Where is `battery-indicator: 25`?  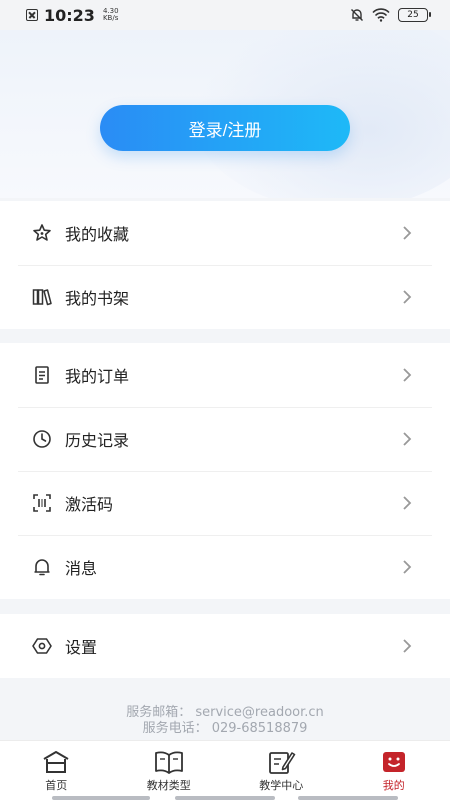 battery-indicator: 25 is located at coordinates (414, 15).